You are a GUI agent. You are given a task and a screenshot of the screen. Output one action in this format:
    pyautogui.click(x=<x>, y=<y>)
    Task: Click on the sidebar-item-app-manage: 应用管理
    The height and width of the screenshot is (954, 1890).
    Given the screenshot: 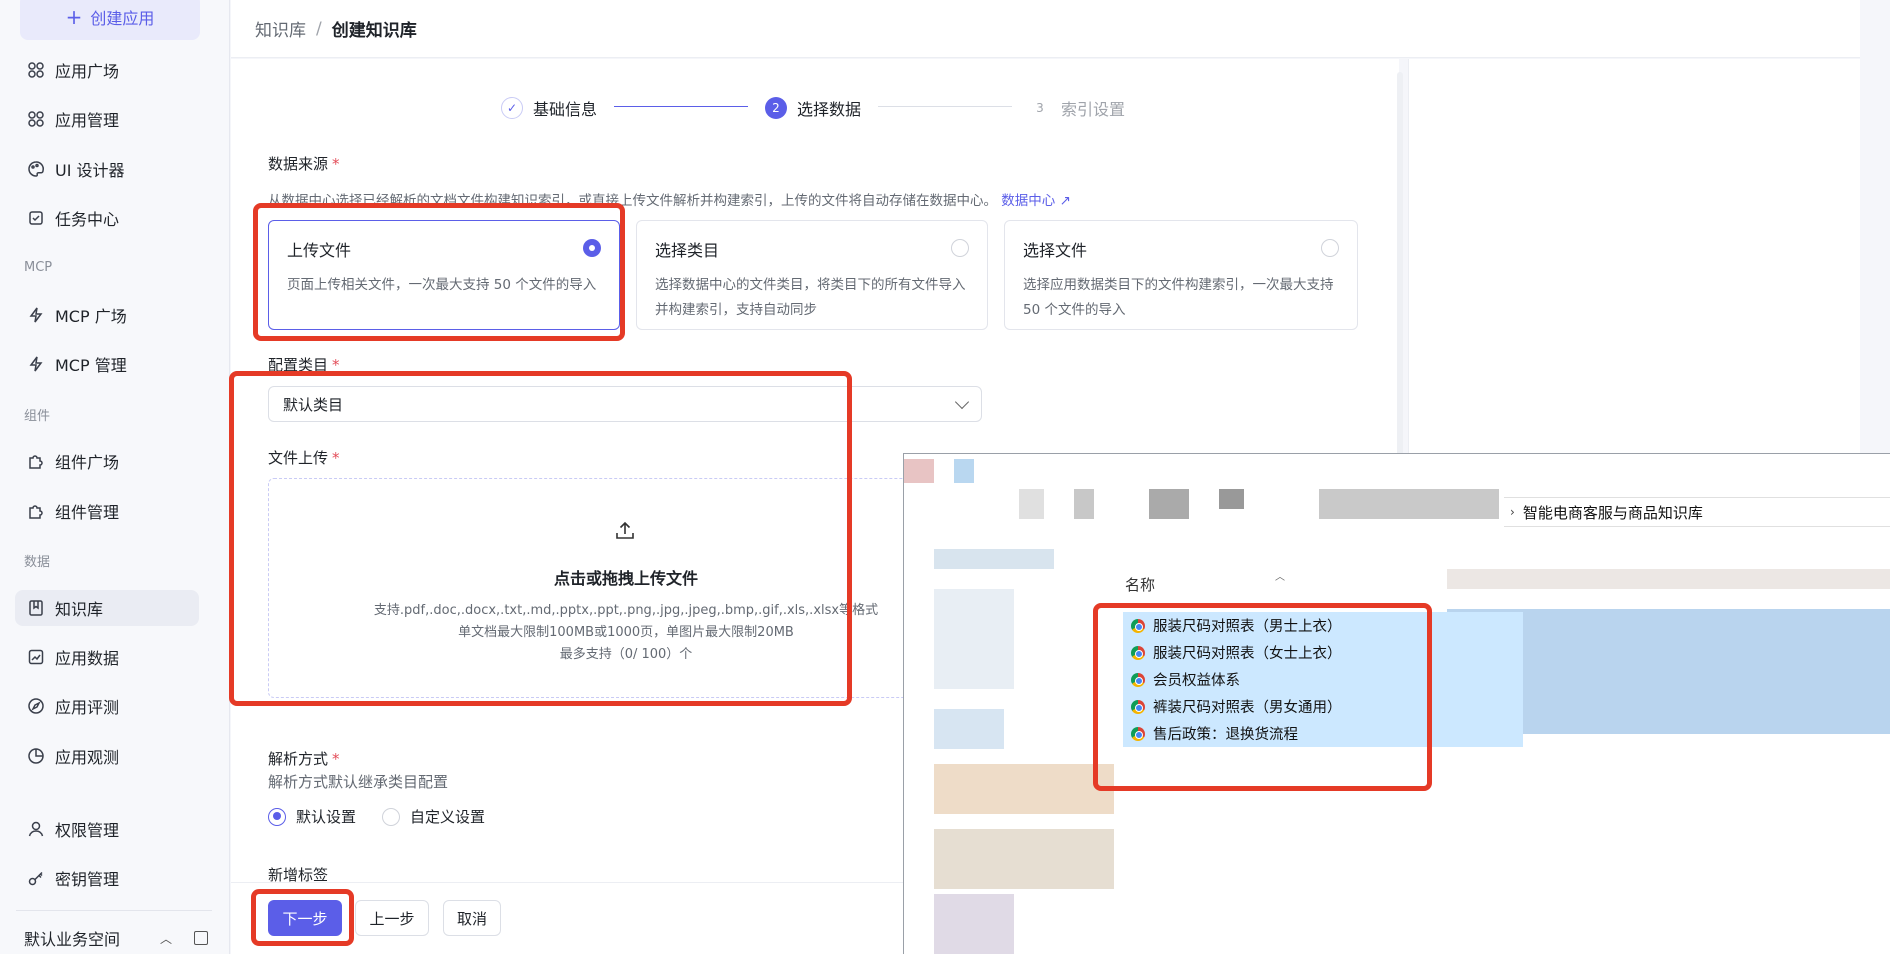 What is the action you would take?
    pyautogui.click(x=107, y=119)
    